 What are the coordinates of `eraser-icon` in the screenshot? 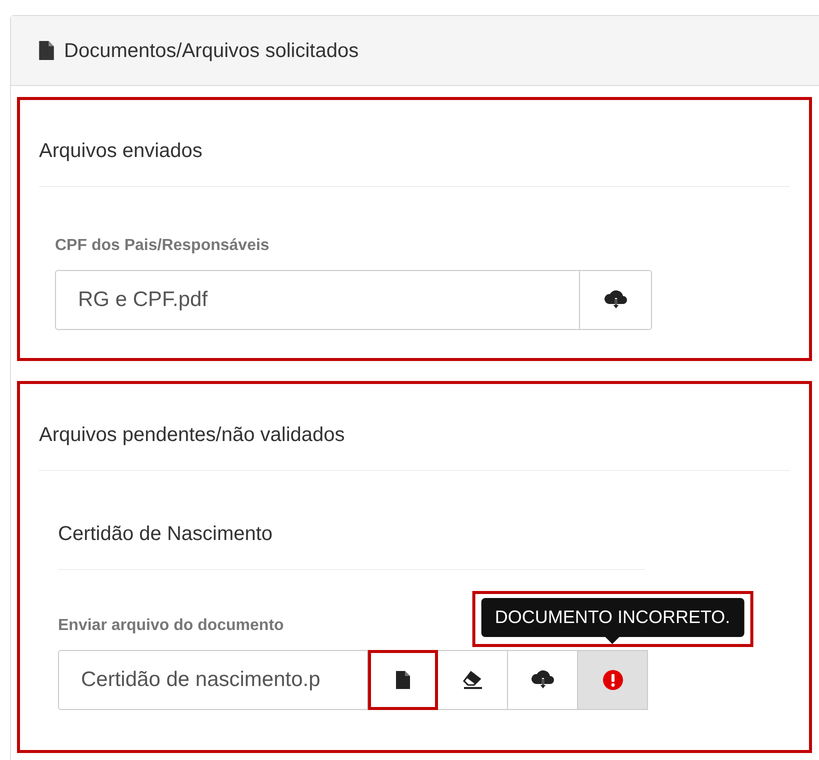 It's located at (472, 680).